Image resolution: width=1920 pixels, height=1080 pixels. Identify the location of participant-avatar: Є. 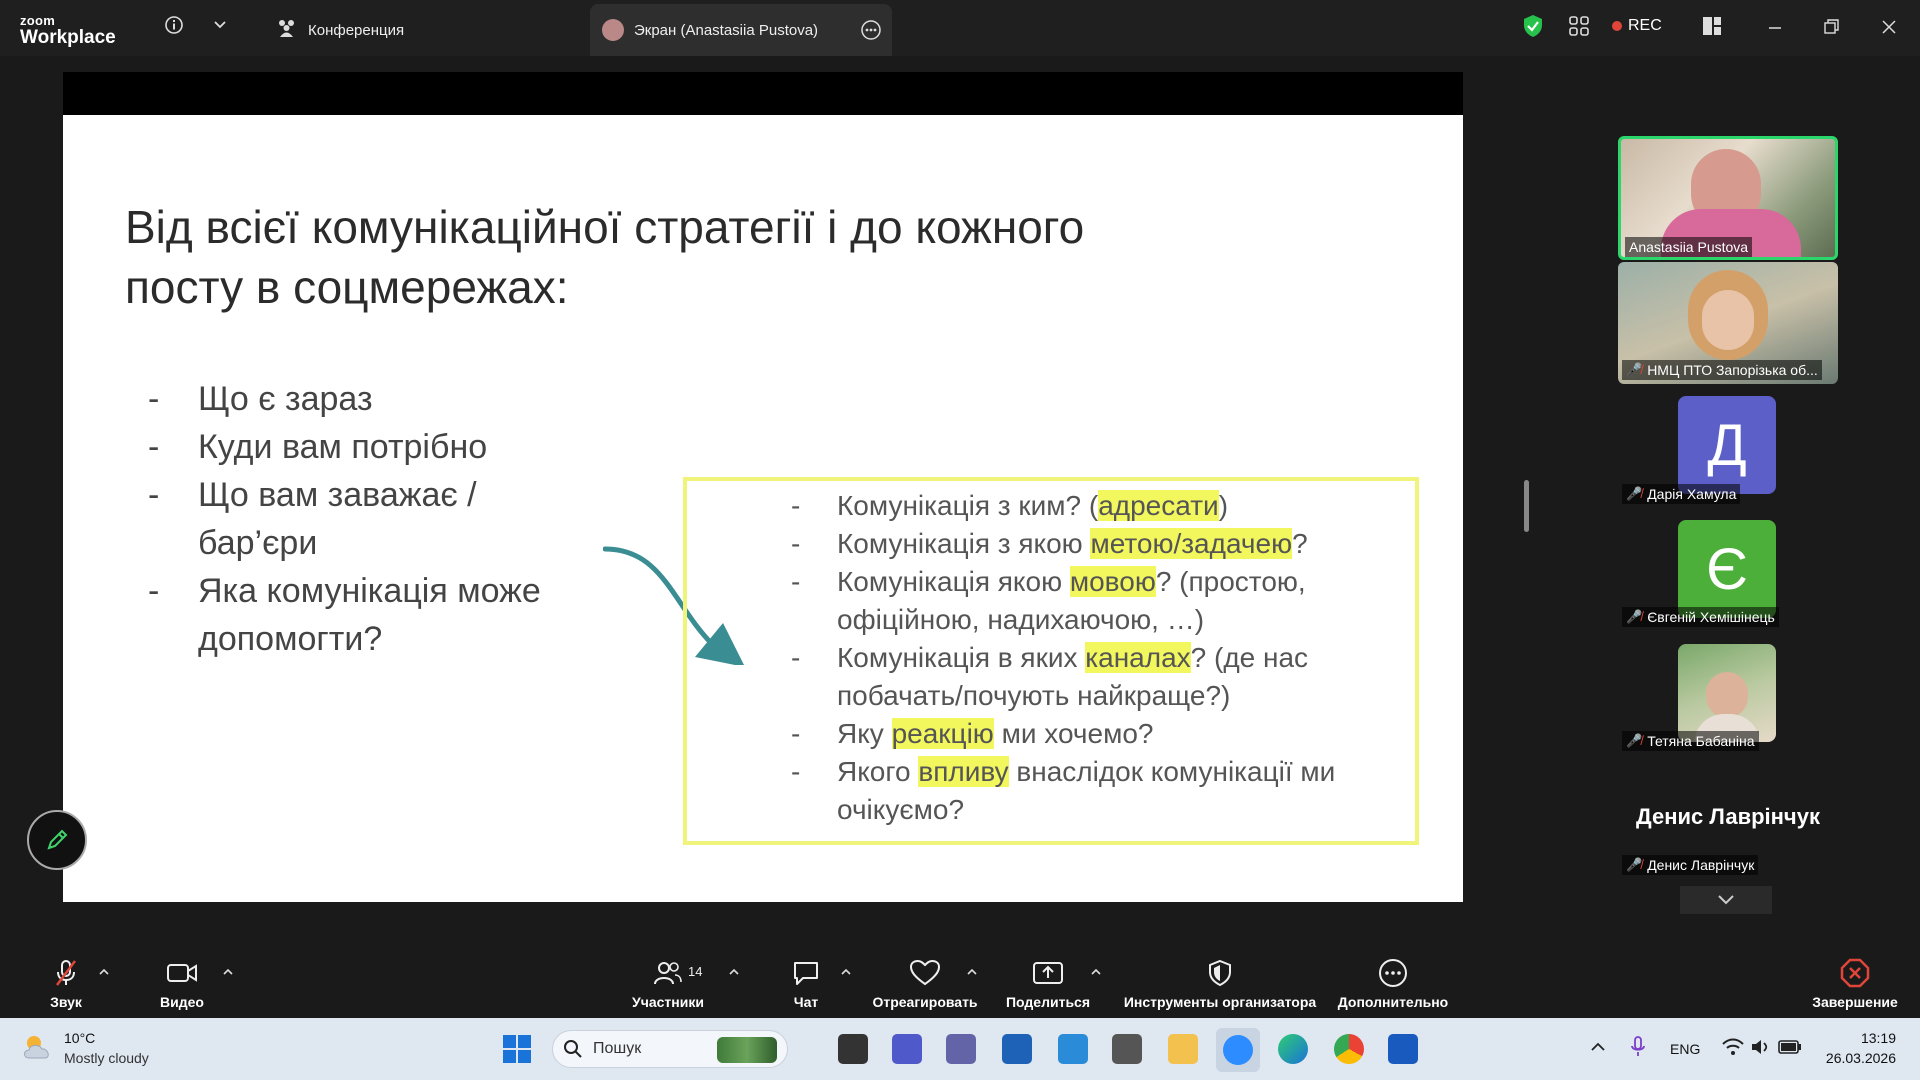
(1727, 569).